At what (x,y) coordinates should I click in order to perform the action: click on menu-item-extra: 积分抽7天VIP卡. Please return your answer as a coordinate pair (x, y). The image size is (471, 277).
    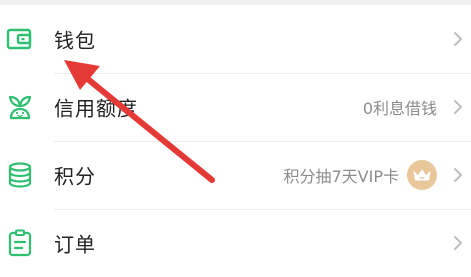
    Looking at the image, I should click on (360, 175).